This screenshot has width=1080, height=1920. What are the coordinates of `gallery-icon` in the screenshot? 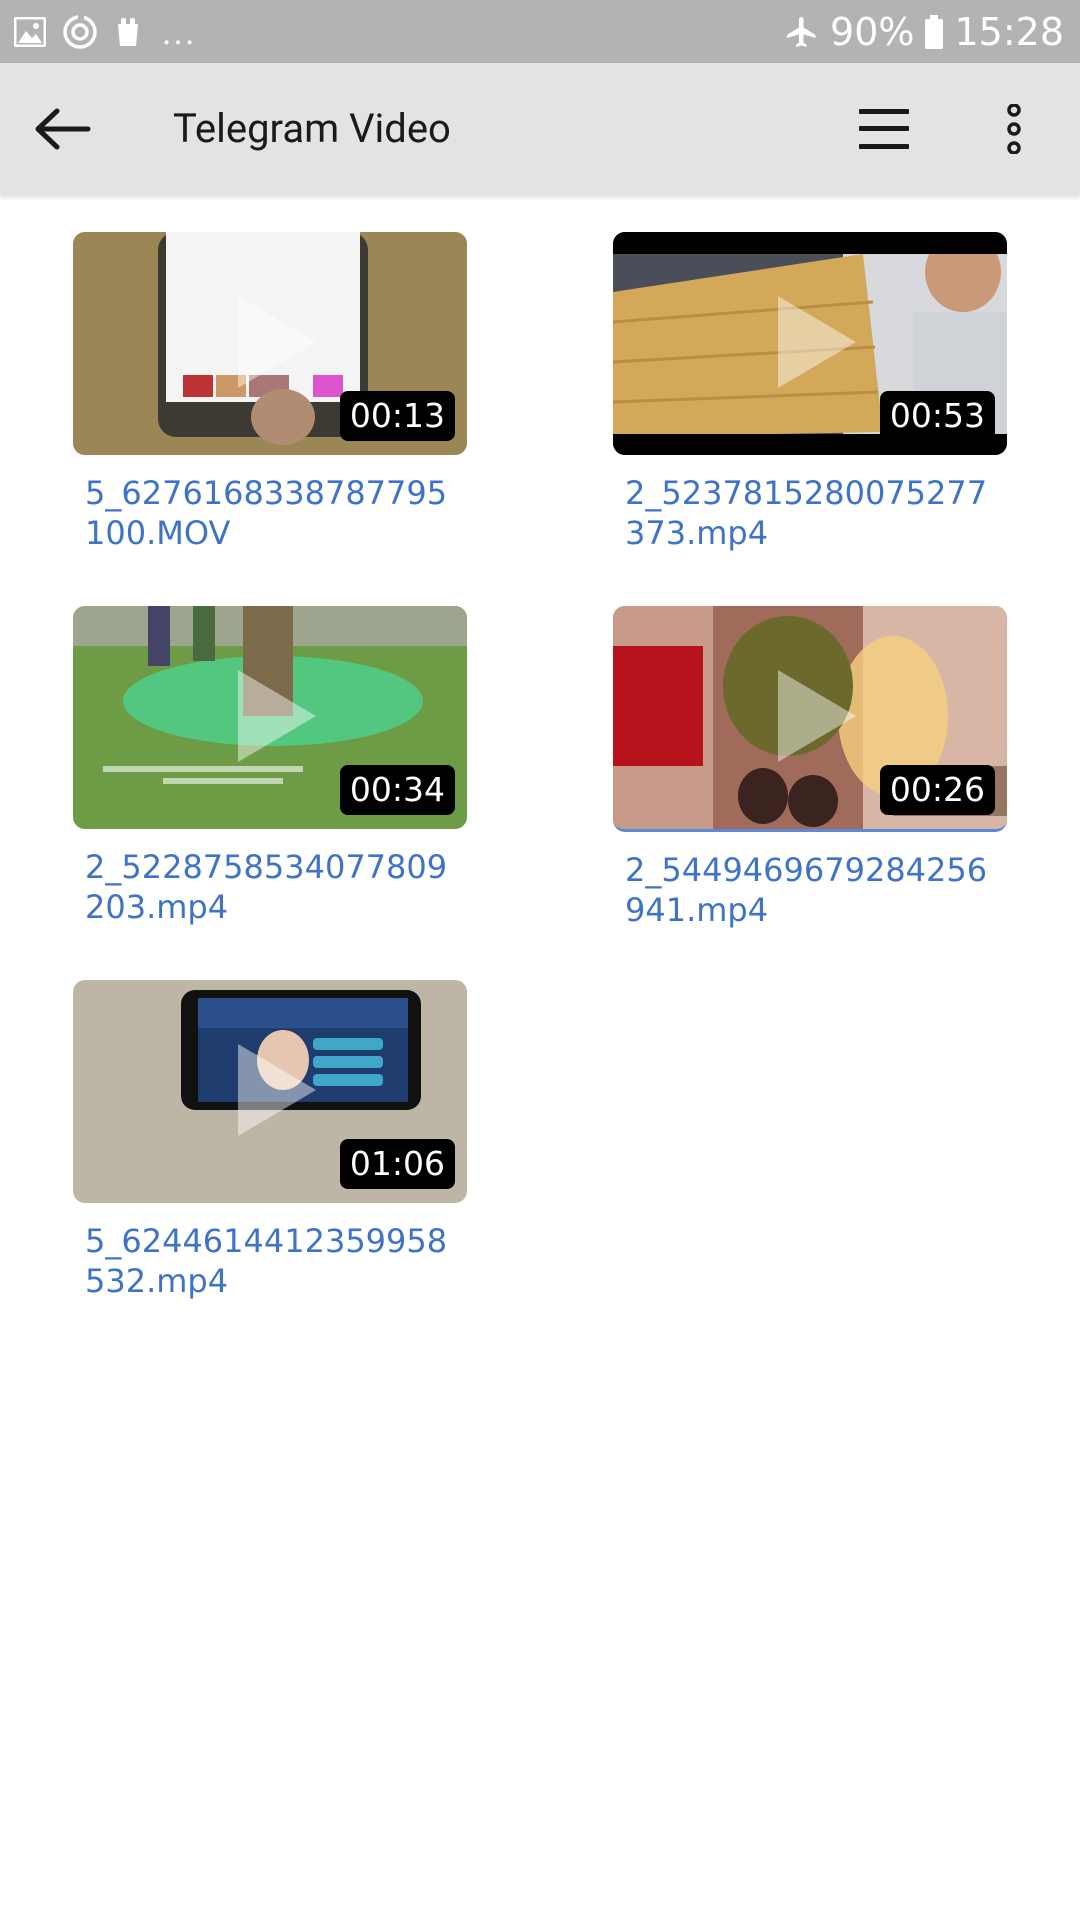 It's located at (30, 32).